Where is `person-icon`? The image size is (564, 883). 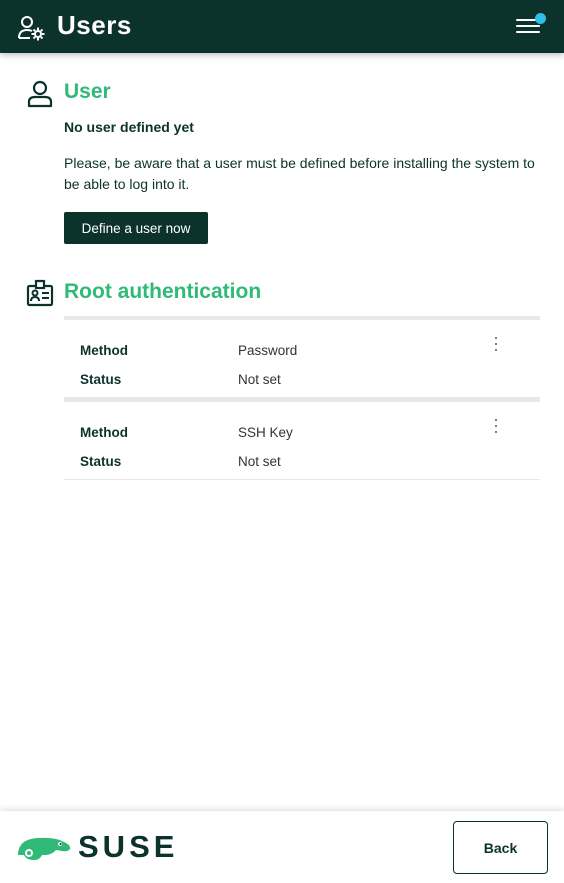
person-icon is located at coordinates (40, 94).